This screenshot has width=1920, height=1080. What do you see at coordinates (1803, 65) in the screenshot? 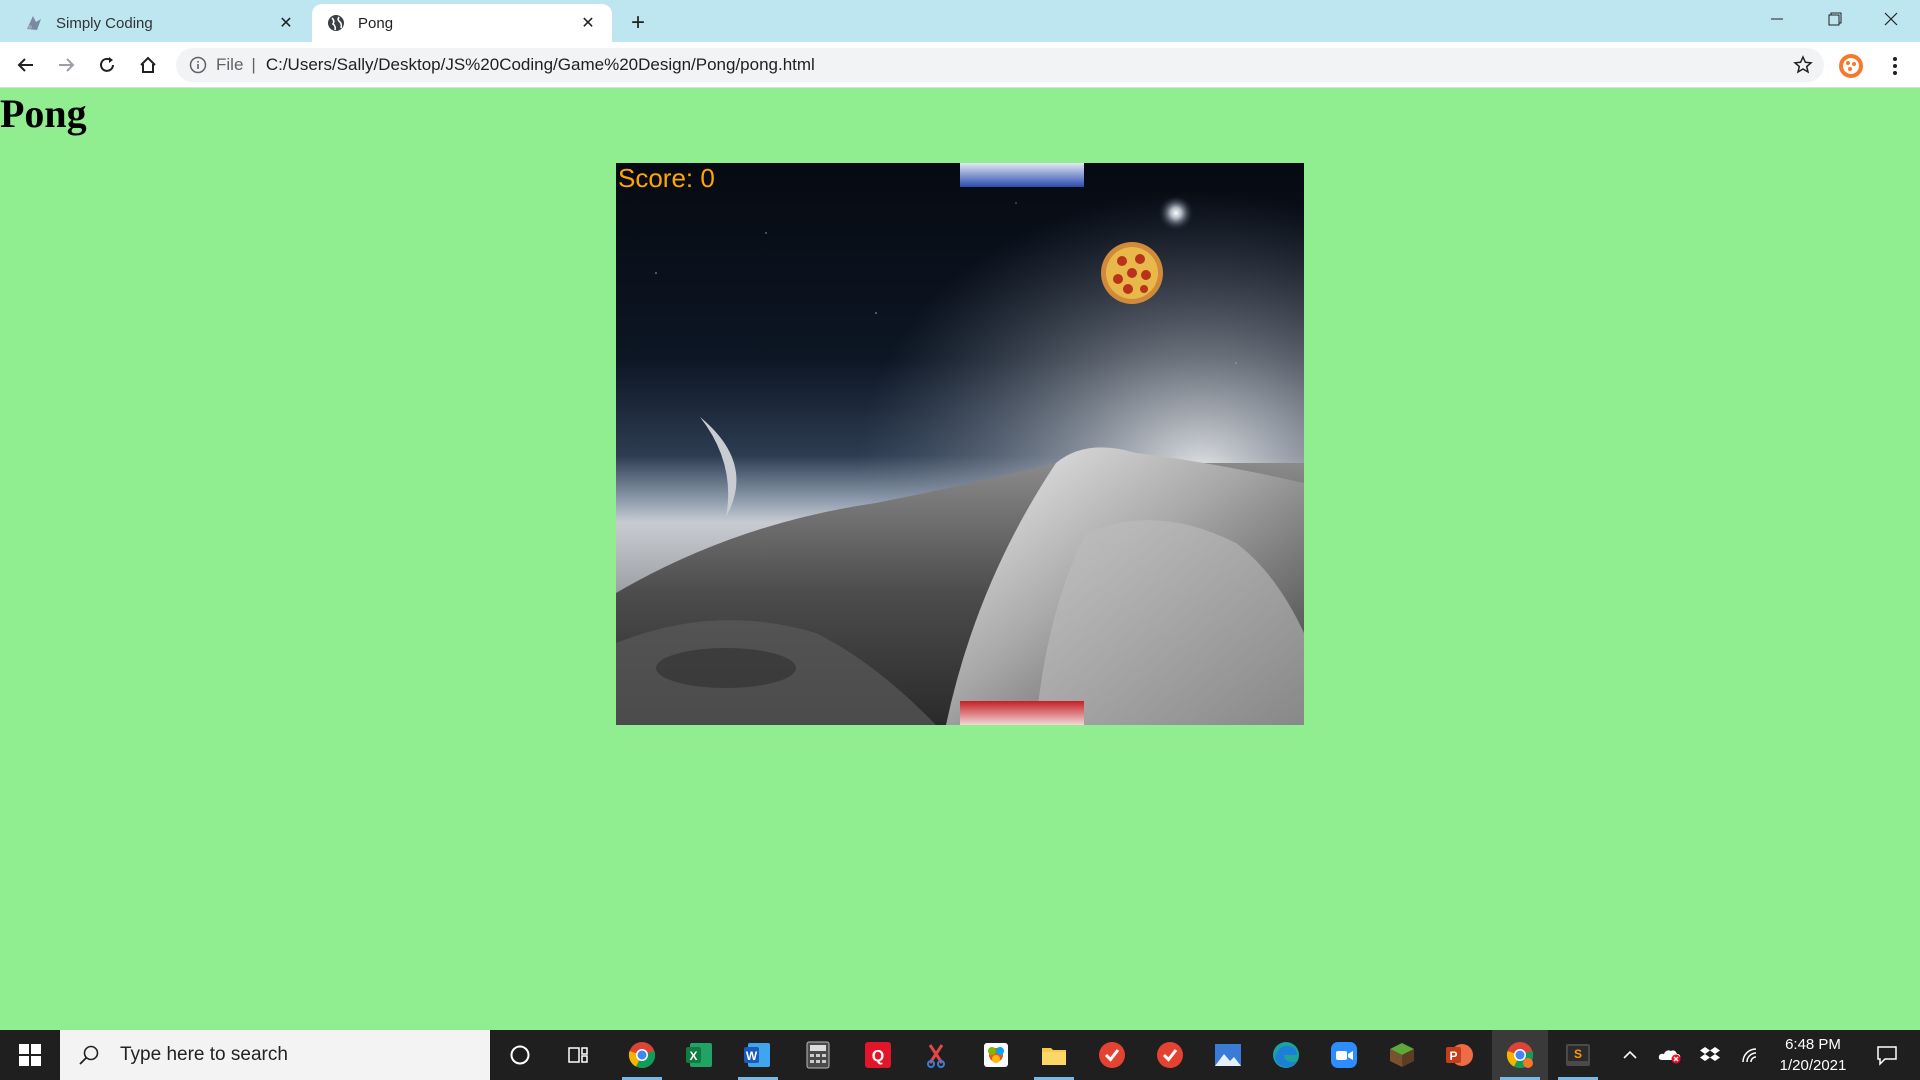
I see `bookmark-star-icon` at bounding box center [1803, 65].